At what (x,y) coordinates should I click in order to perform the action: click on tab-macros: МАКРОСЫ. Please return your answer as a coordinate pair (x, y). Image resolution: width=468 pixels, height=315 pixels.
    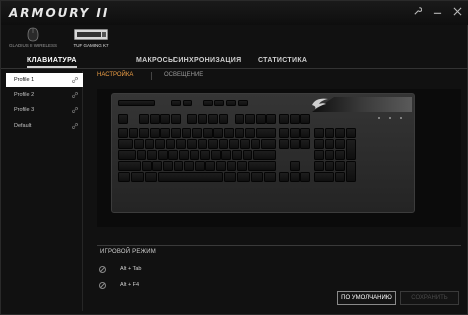
    Looking at the image, I should click on (155, 60).